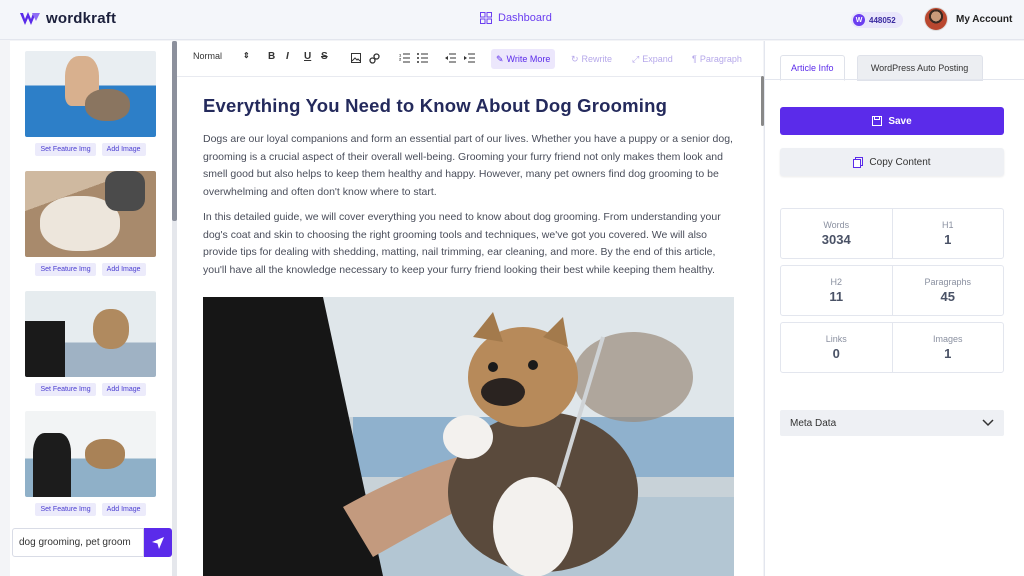  Describe the element at coordinates (919, 68) in the screenshot. I see `tab-wordpress-auto-posting: WordPress Auto Posting` at that location.